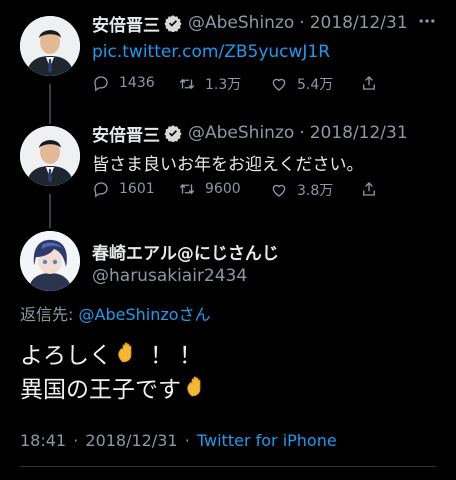 The width and height of the screenshot is (456, 480). Describe the element at coordinates (267, 440) in the screenshot. I see `tweet-source: Twitter for iPhone` at that location.